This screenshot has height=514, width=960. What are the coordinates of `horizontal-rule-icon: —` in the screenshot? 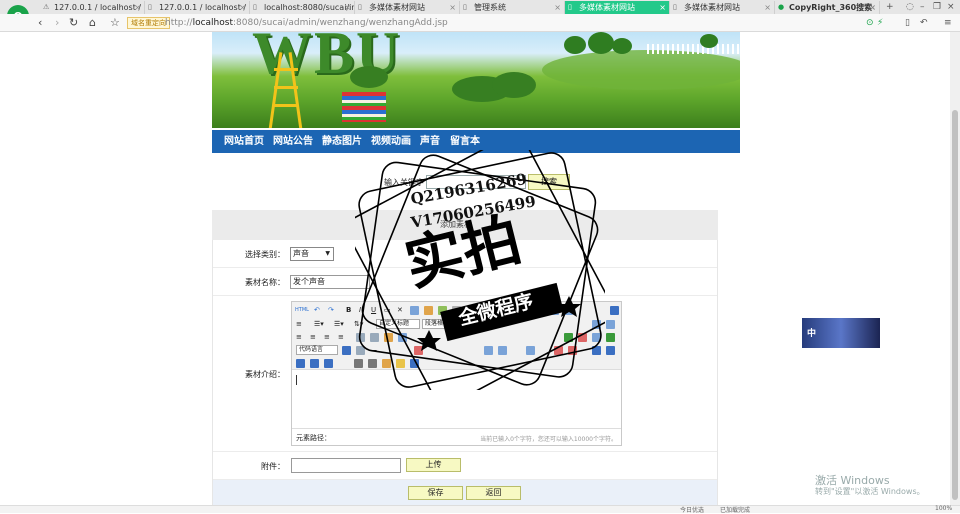 It's located at (373, 350).